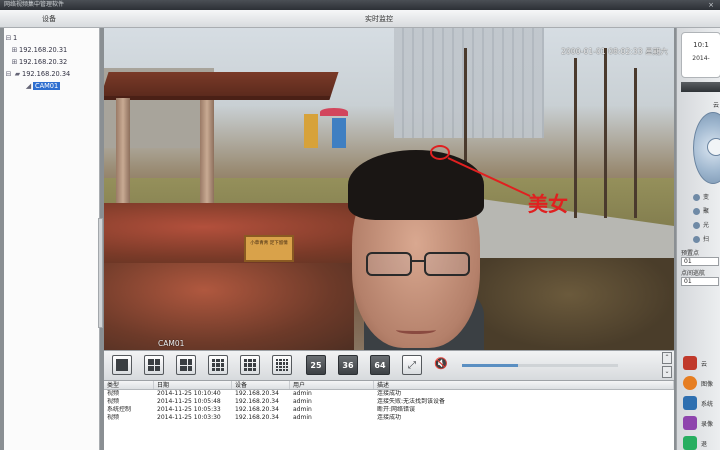 The height and width of the screenshot is (450, 720). Describe the element at coordinates (100, 273) in the screenshot. I see `splitter-handle` at that location.